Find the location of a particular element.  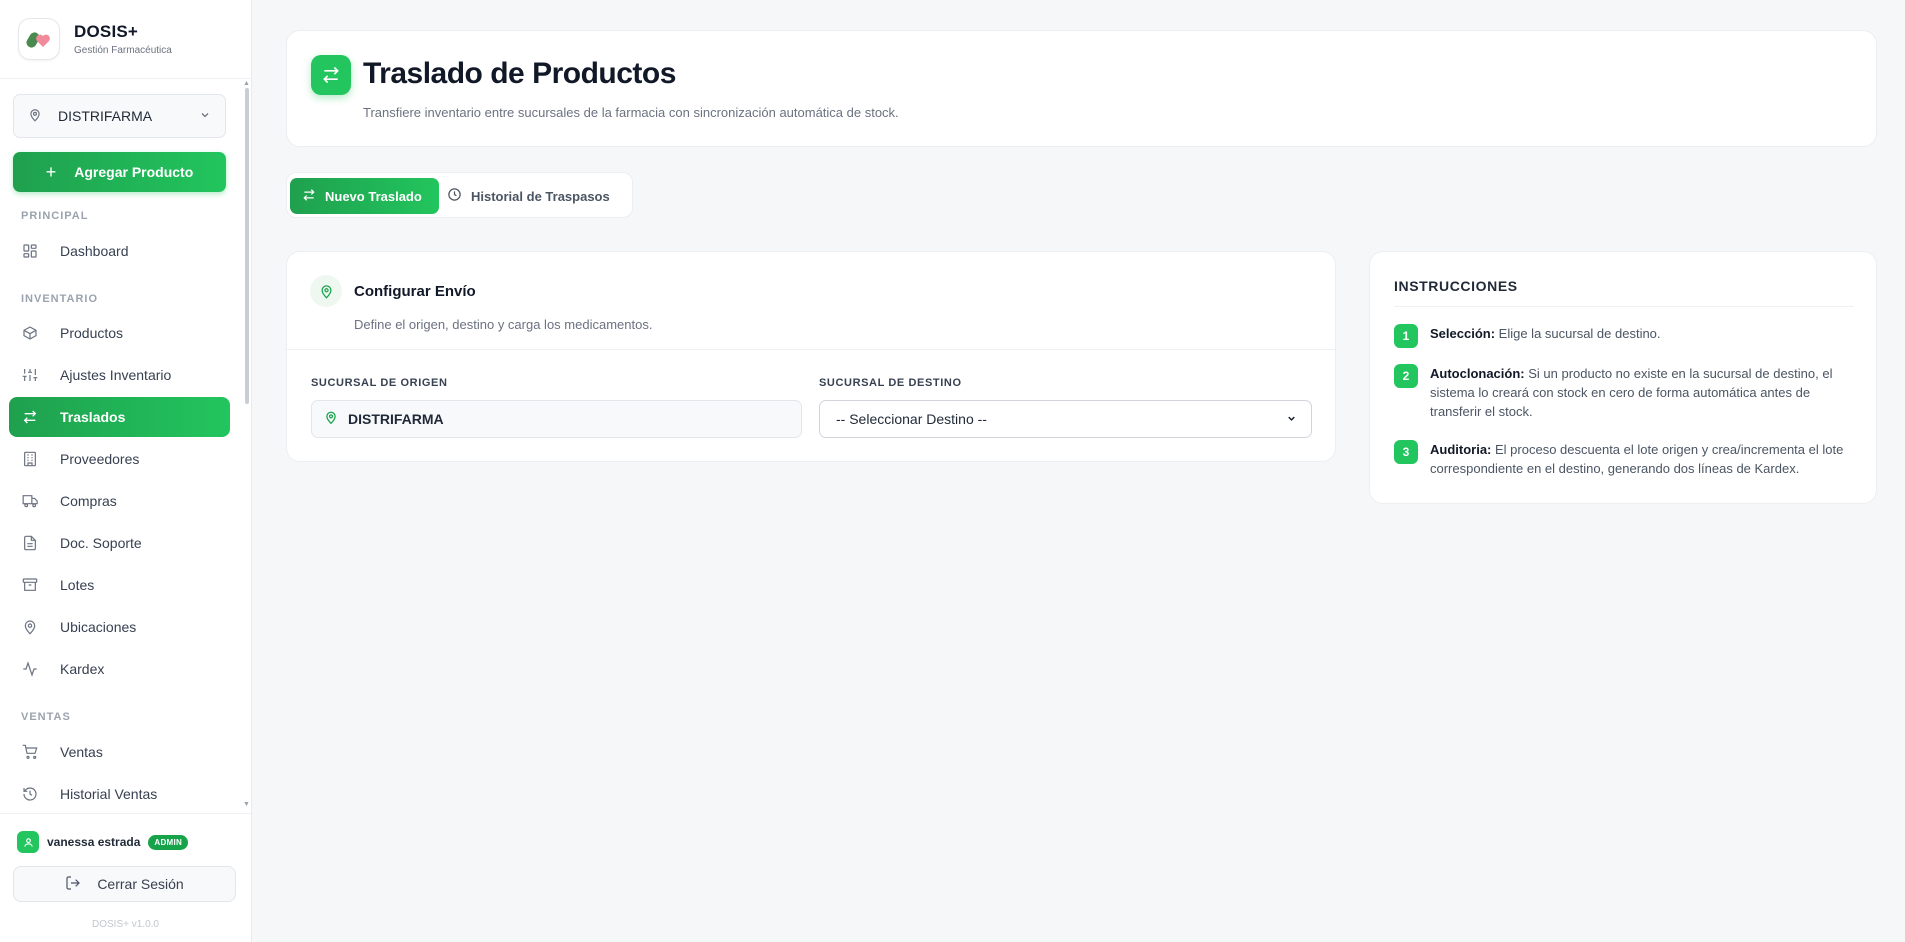

document-icon is located at coordinates (30, 543).